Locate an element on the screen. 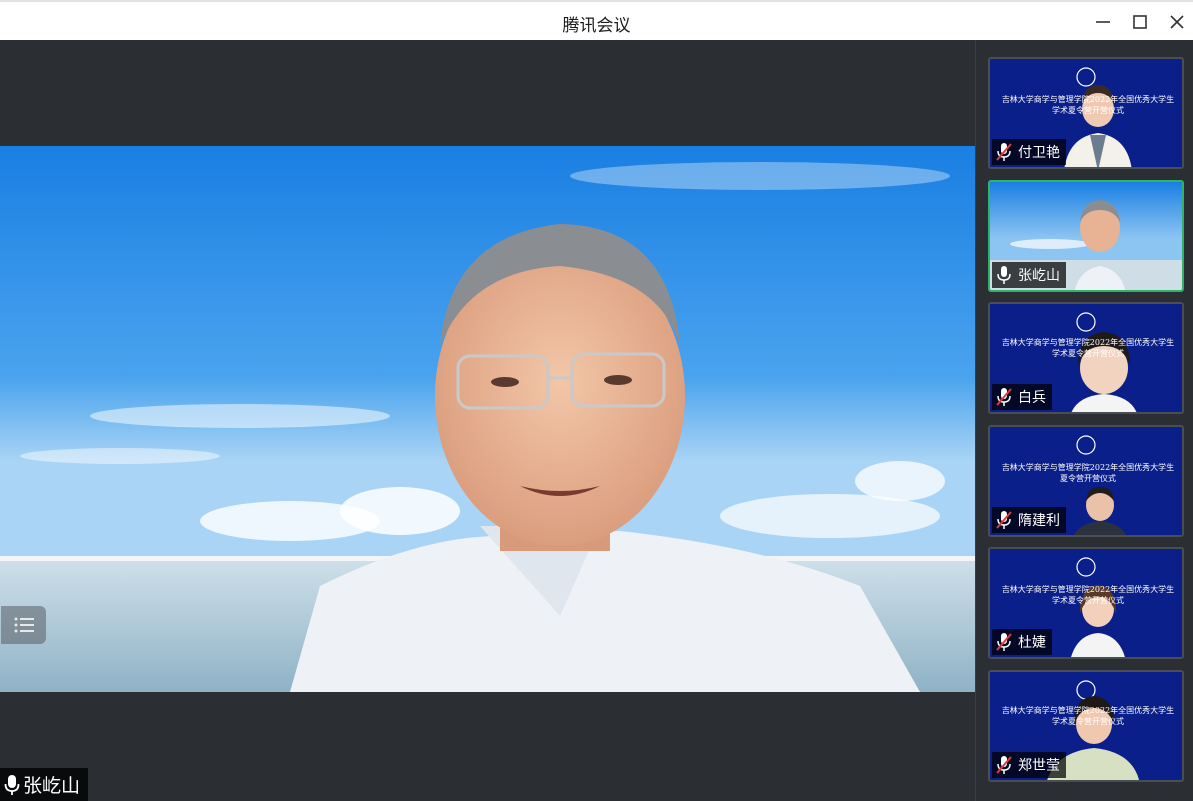  minimize-button is located at coordinates (1103, 22).